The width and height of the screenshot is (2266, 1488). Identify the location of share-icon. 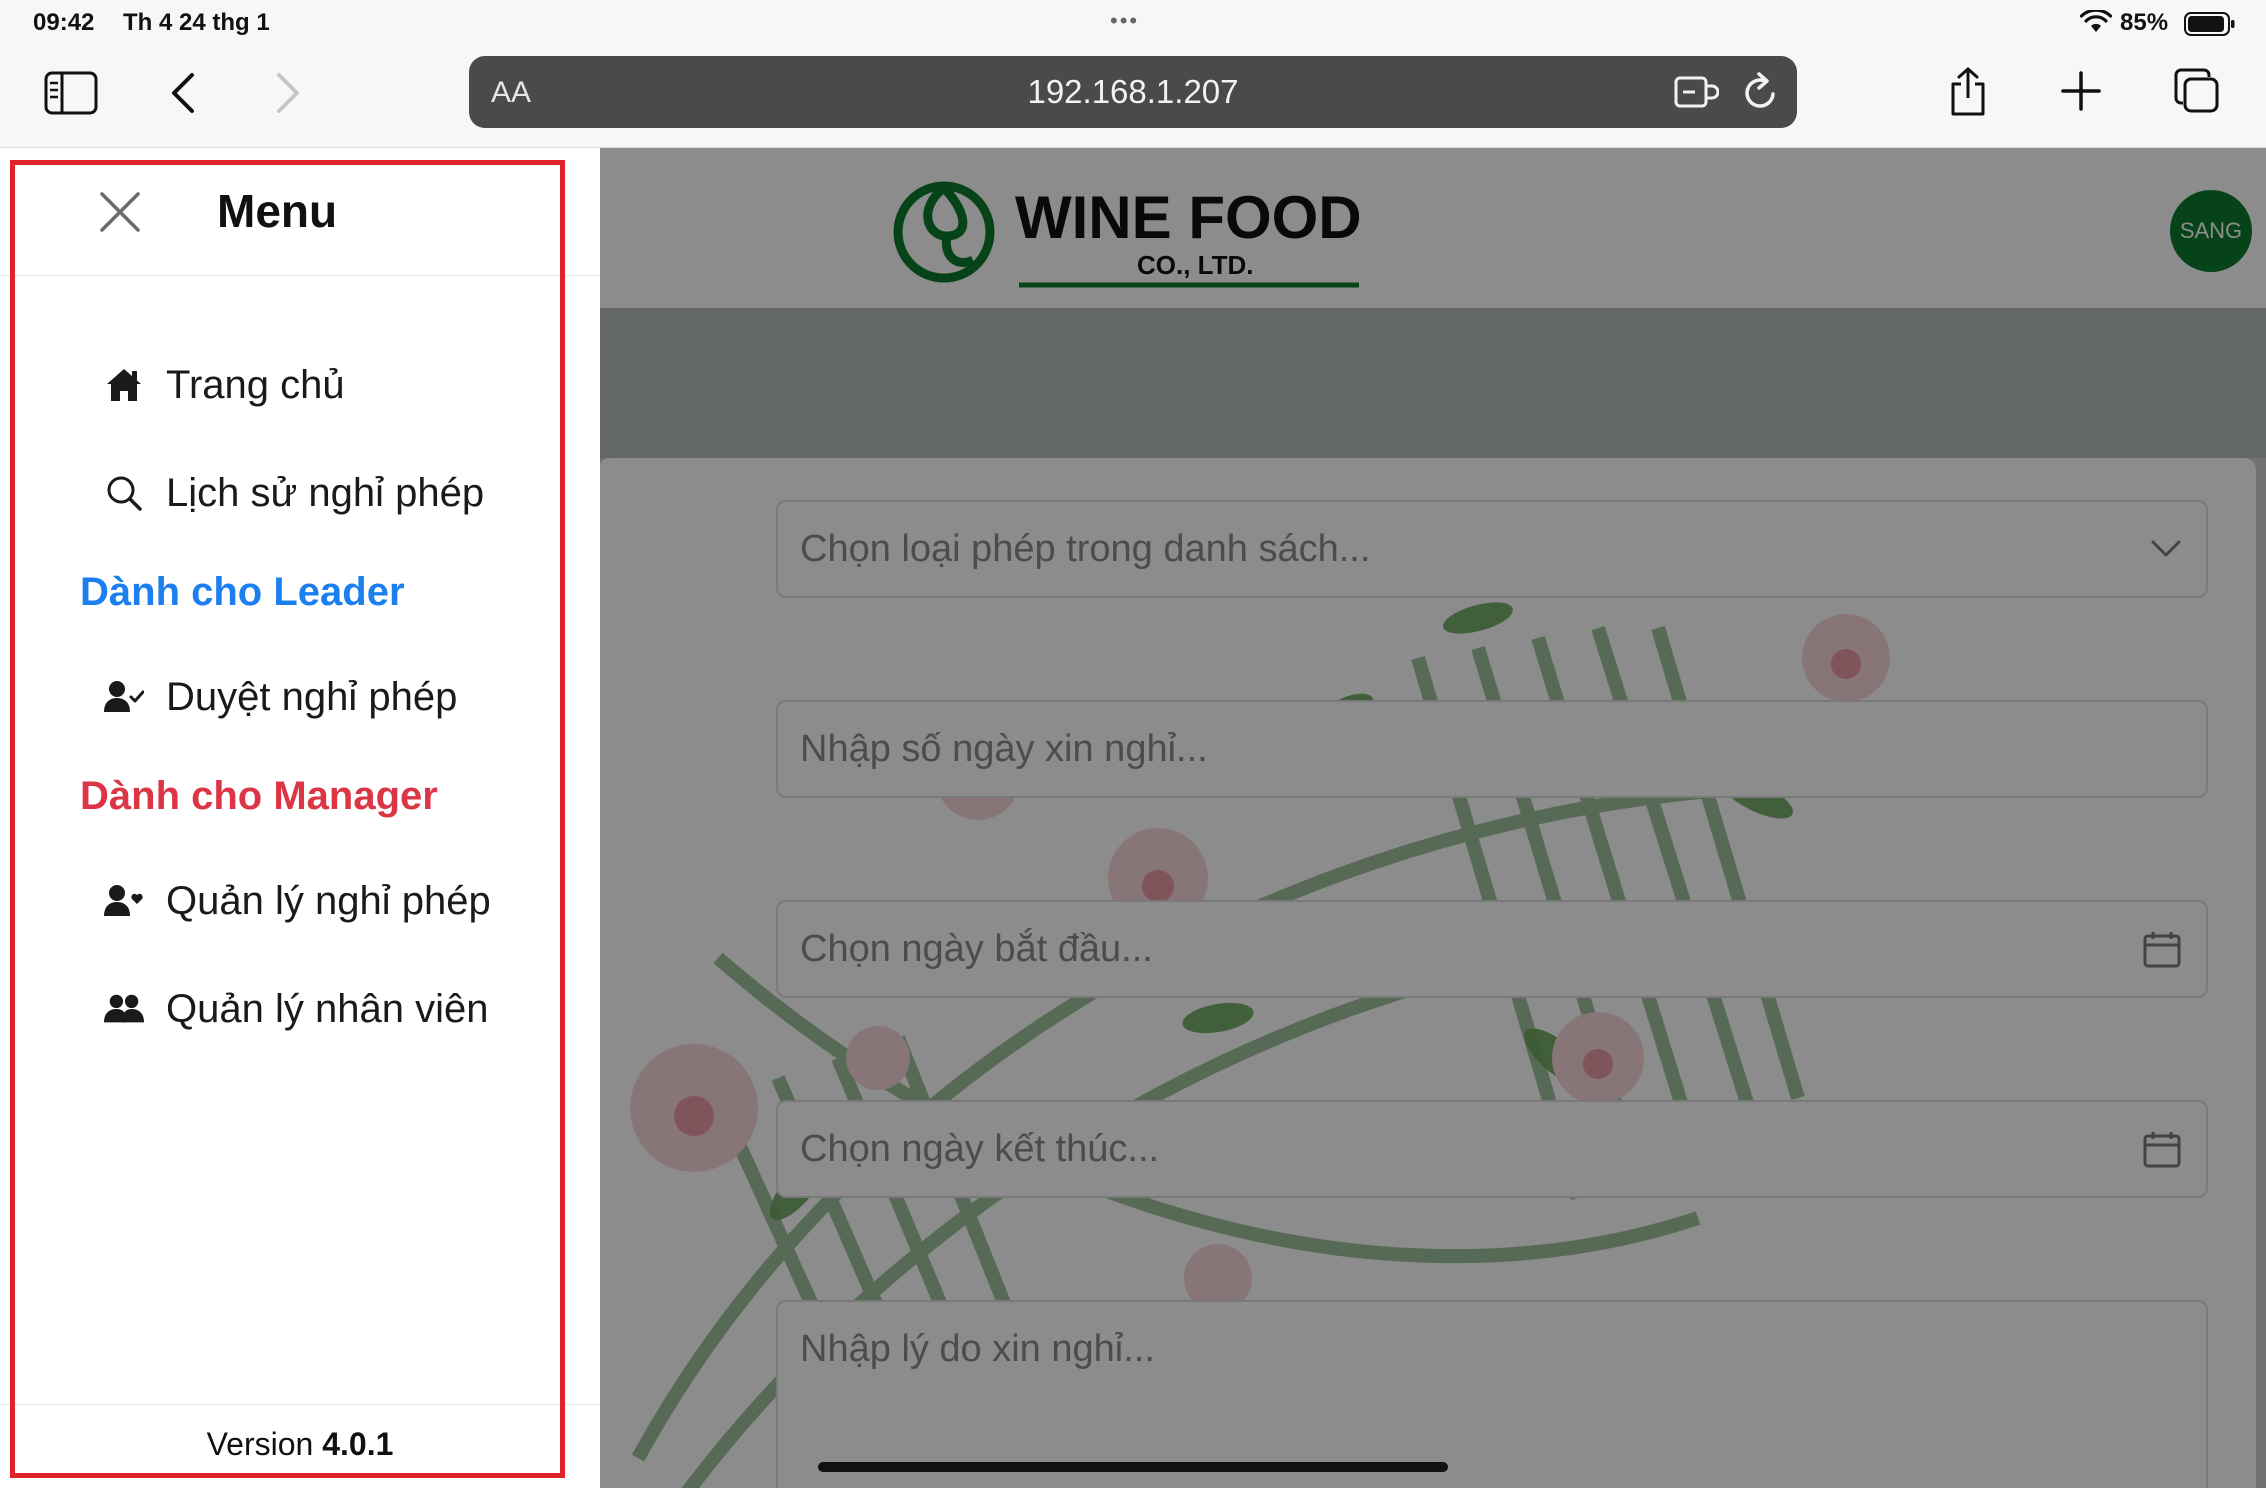
(1968, 91).